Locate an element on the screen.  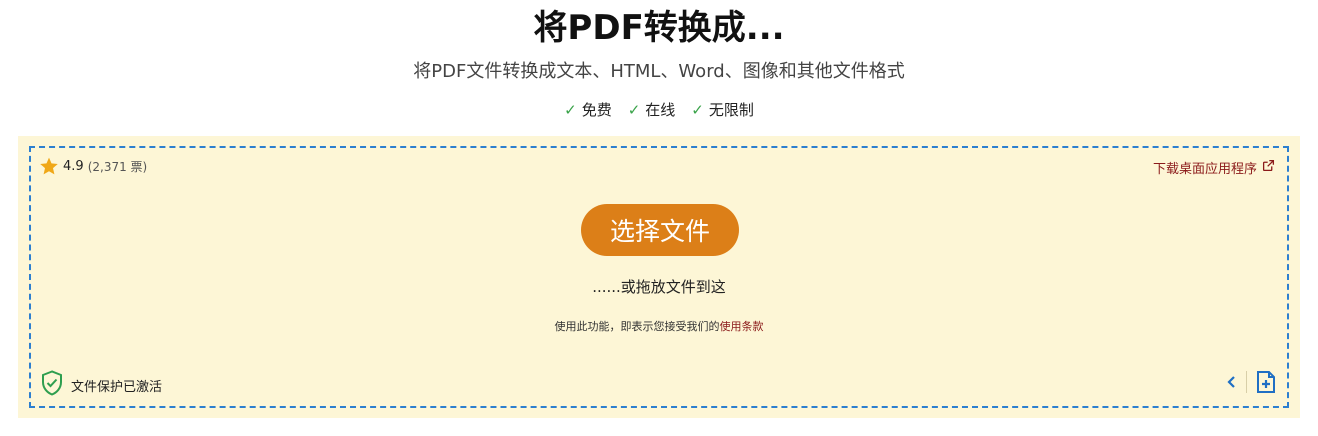
upload-tools is located at coordinates (1251, 382).